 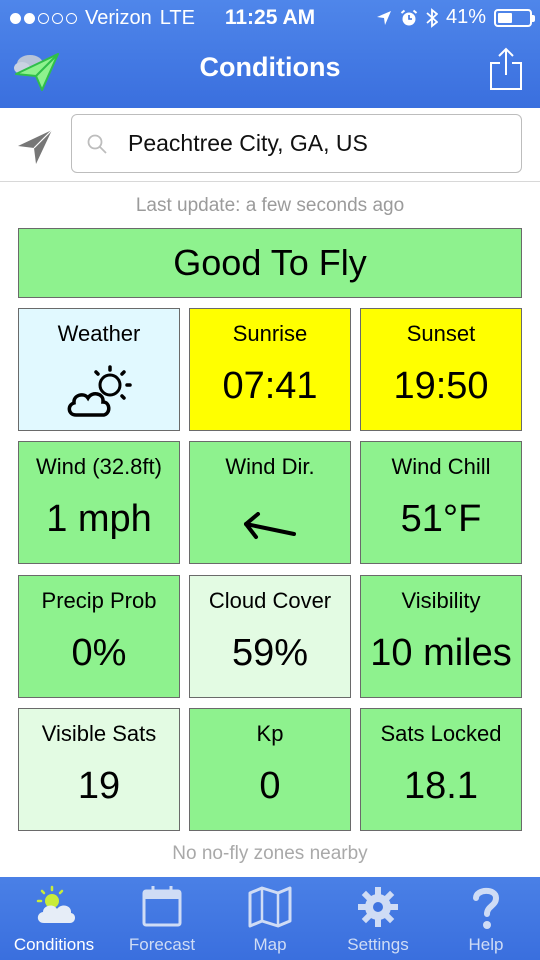 What do you see at coordinates (270, 733) in the screenshot?
I see `tile-label: Kp` at bounding box center [270, 733].